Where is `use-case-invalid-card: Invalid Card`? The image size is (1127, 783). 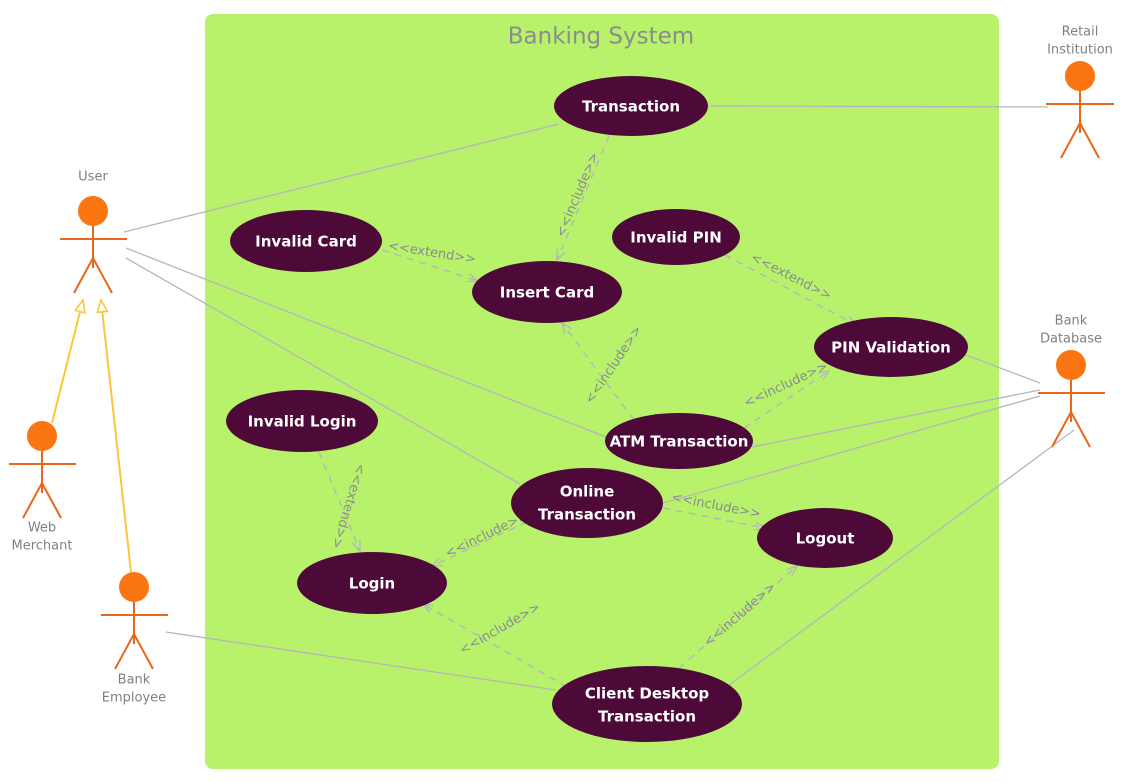 use-case-invalid-card: Invalid Card is located at coordinates (306, 241).